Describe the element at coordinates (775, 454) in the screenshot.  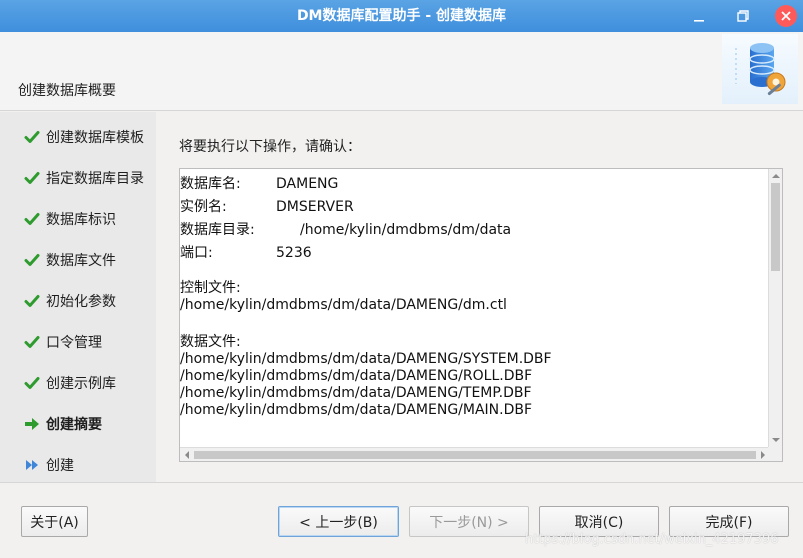
I see `scrollbar-corner` at that location.